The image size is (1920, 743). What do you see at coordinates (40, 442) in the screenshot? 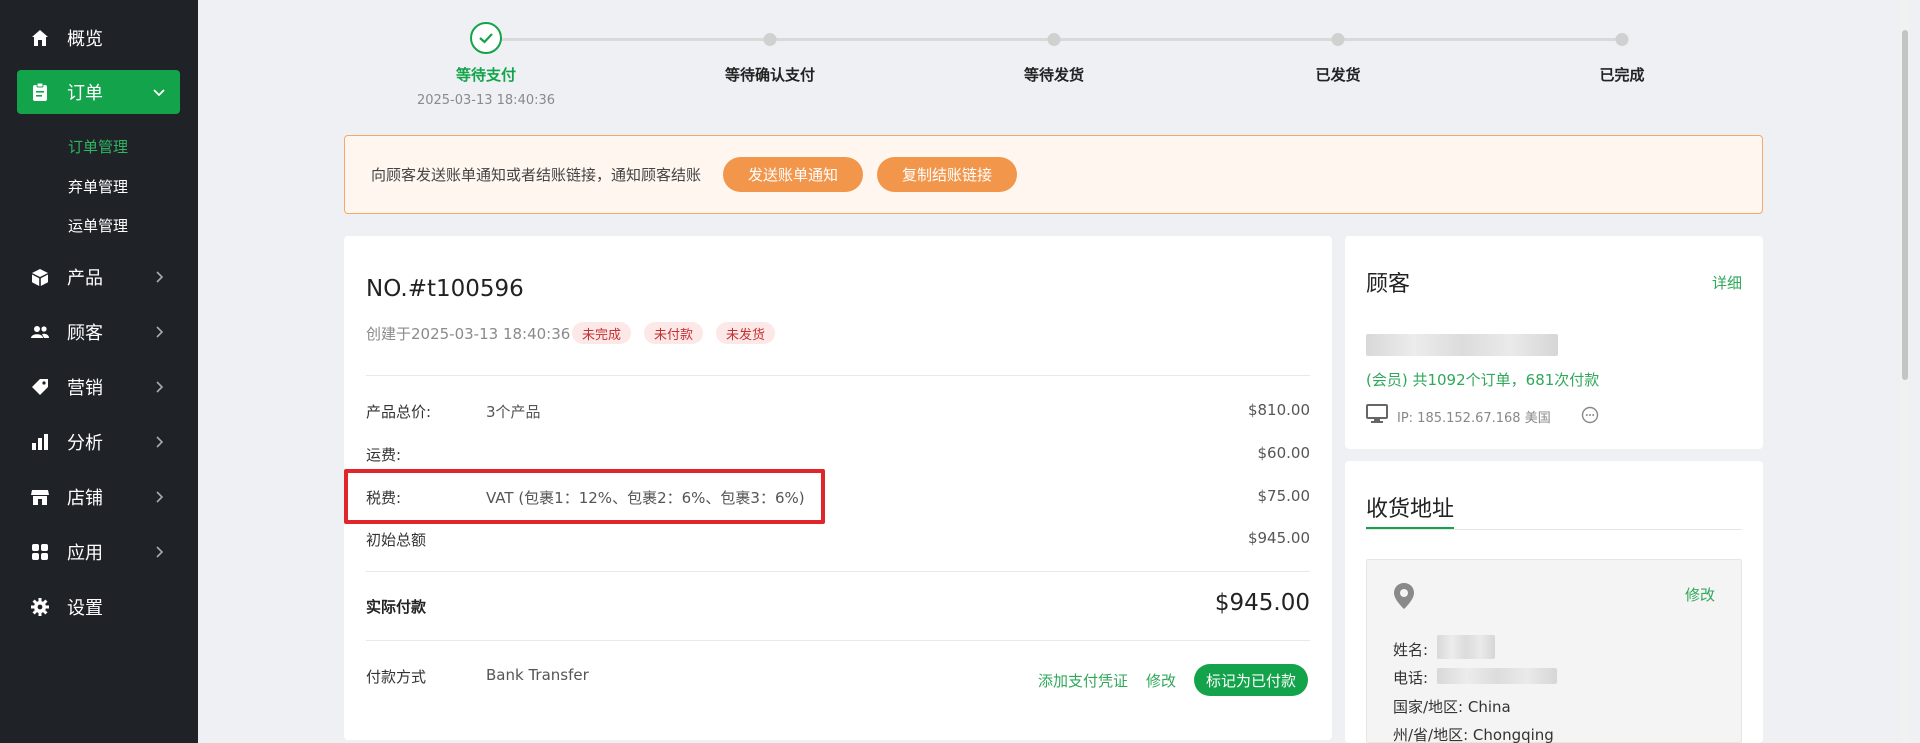
I see `bar-chart-icon` at bounding box center [40, 442].